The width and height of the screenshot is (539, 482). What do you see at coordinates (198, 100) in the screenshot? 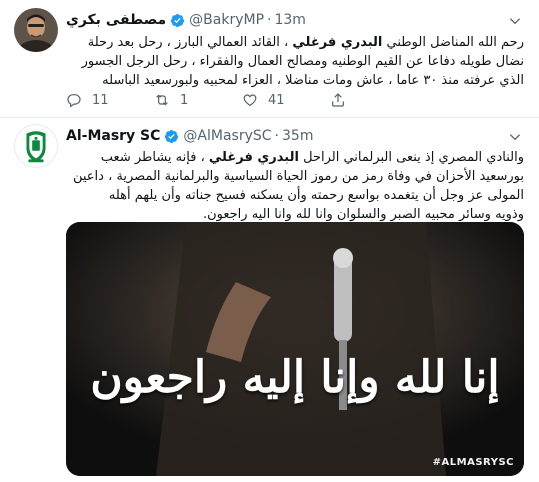
I see `retweet-button: 1` at bounding box center [198, 100].